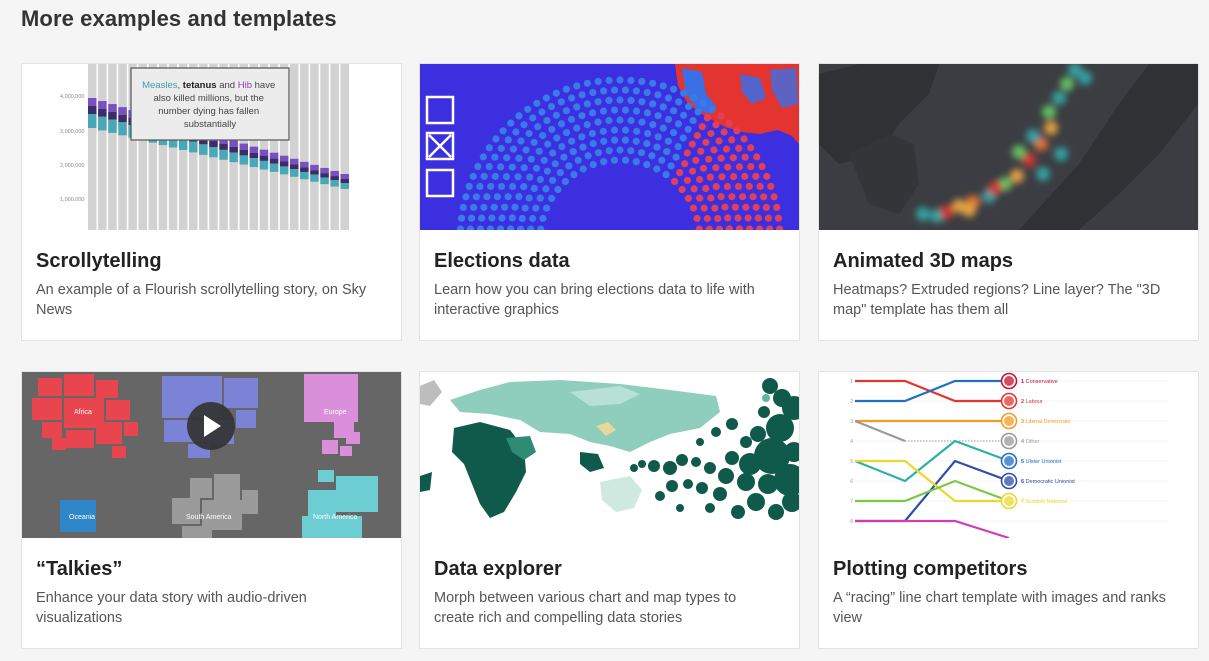  I want to click on competitor-label: 4 Other, so click(1030, 442).